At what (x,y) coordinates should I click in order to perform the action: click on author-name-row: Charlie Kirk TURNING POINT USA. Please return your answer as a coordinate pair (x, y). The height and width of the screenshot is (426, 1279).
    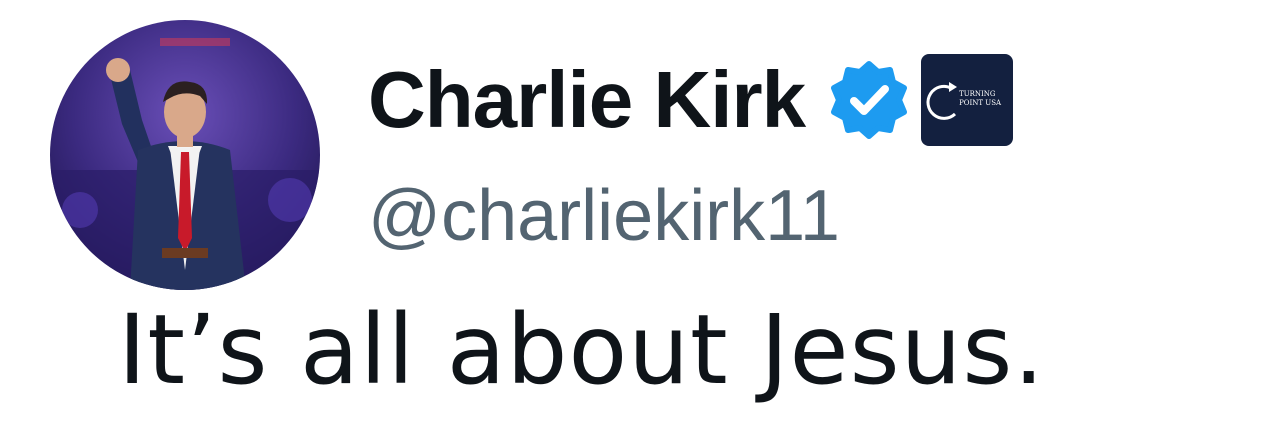
    Looking at the image, I should click on (691, 100).